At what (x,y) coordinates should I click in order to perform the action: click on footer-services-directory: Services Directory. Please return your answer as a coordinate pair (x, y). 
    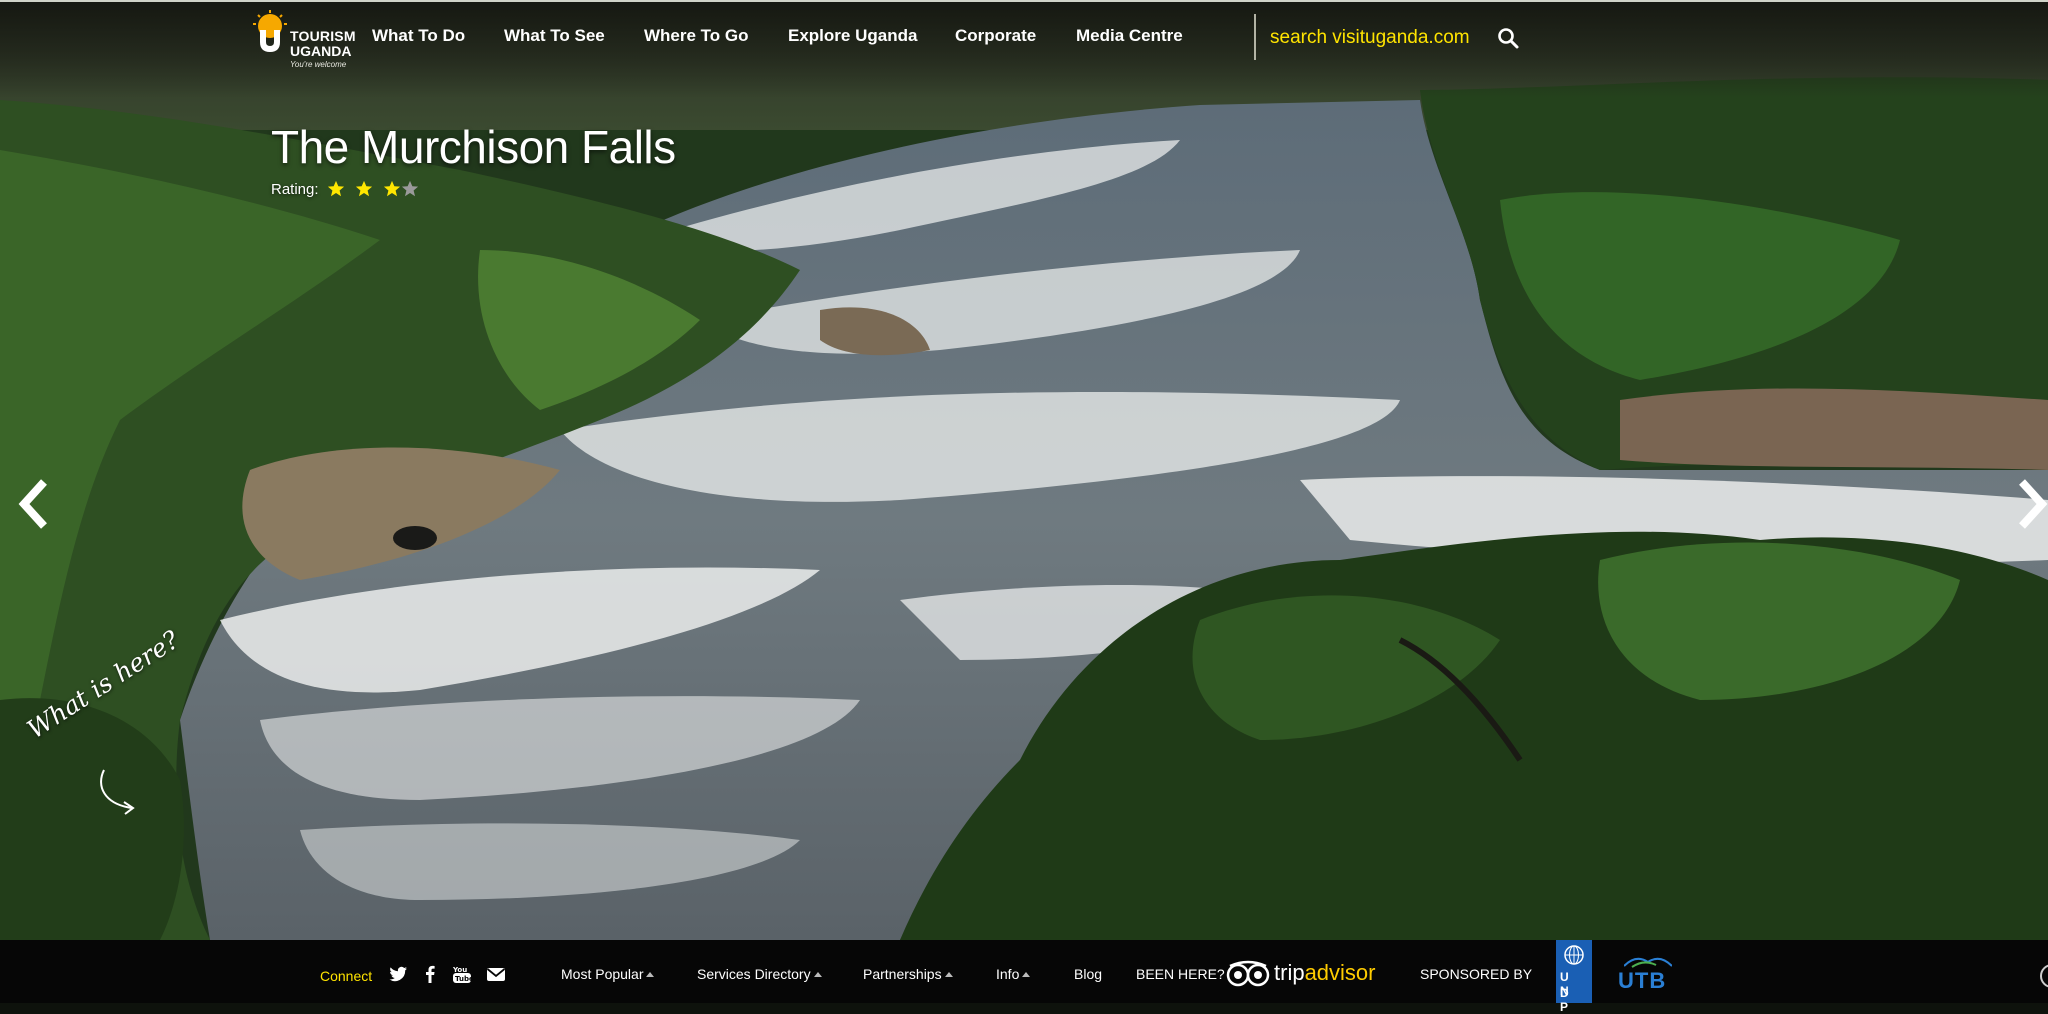
    Looking at the image, I should click on (759, 974).